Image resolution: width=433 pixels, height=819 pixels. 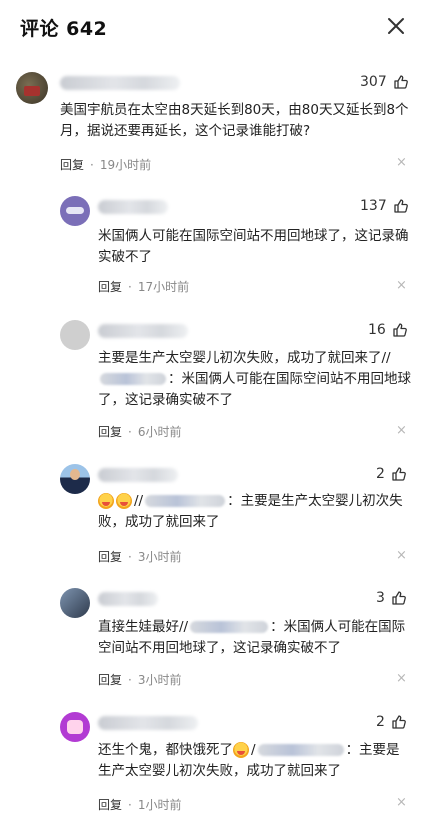 I want to click on comment-text-part: /, so click(x=253, y=750).